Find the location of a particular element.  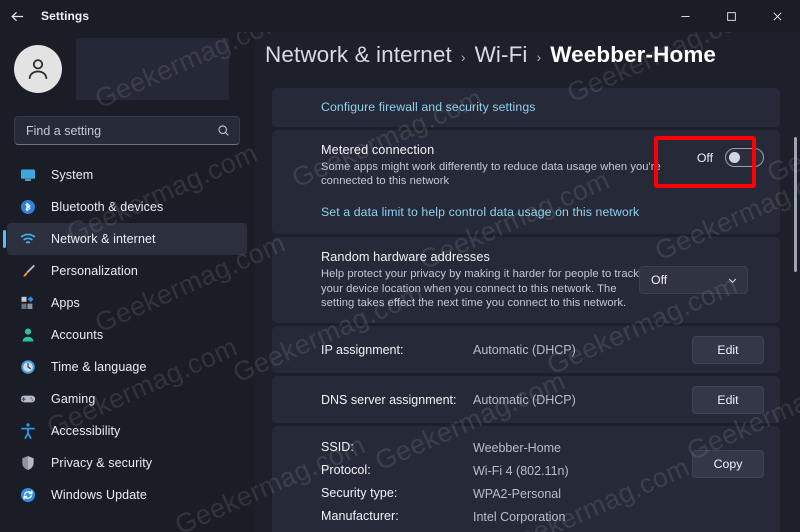

accessibility-icon is located at coordinates (28, 431).